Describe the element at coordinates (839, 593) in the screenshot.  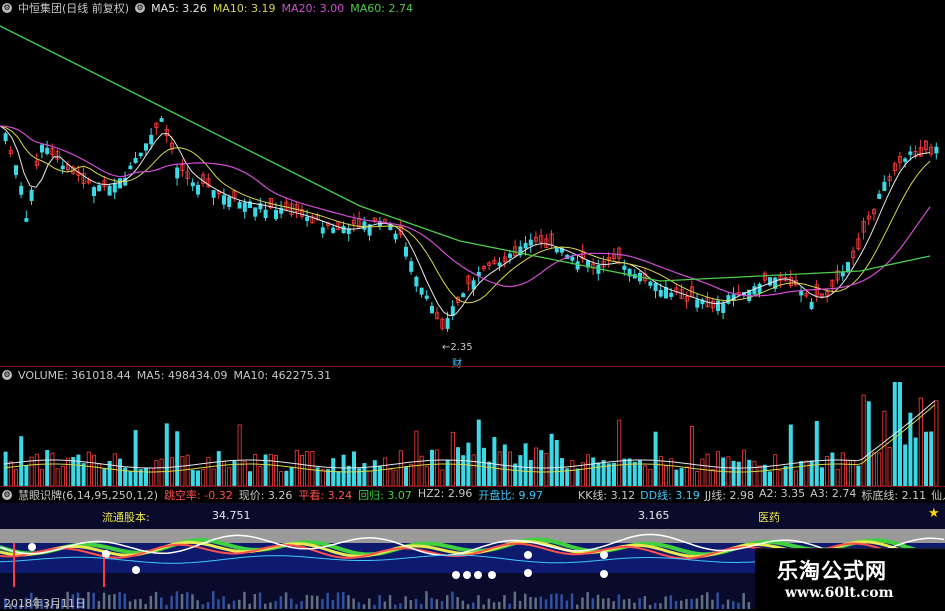
I see `watermark-url: www.60lt.com` at that location.